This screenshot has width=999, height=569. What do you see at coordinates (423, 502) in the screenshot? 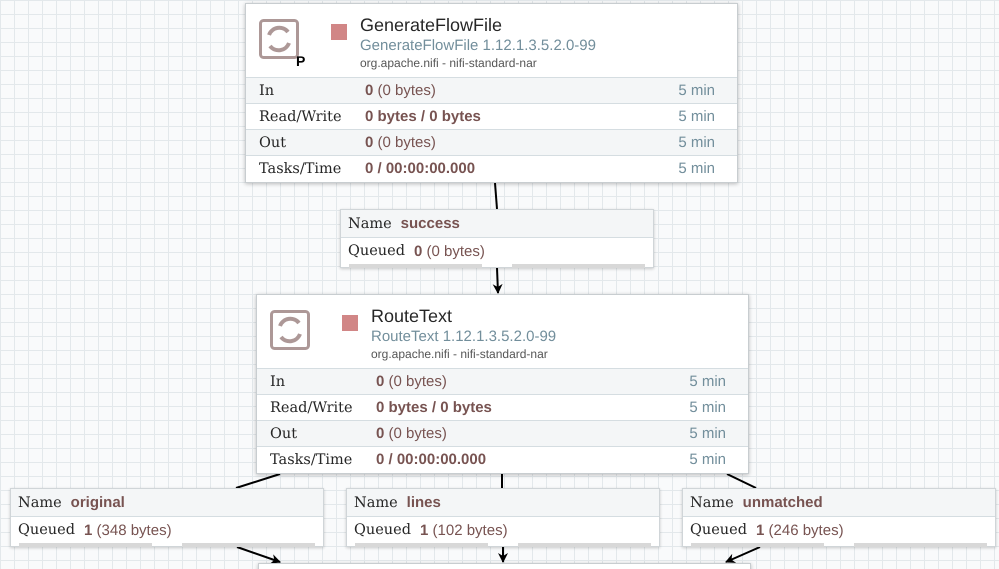
I see `connection-name: lines` at bounding box center [423, 502].